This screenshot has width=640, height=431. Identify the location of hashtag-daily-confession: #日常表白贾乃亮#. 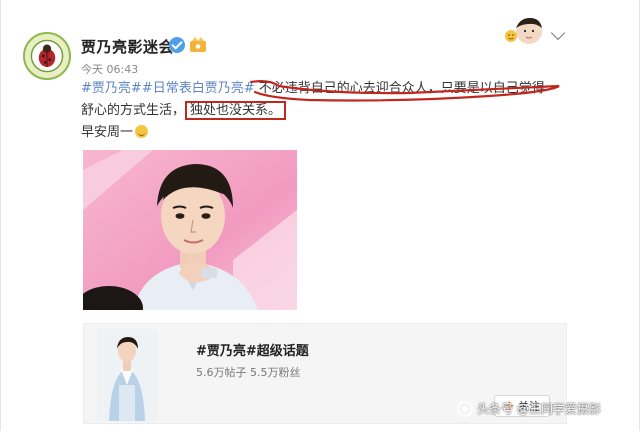
(198, 88).